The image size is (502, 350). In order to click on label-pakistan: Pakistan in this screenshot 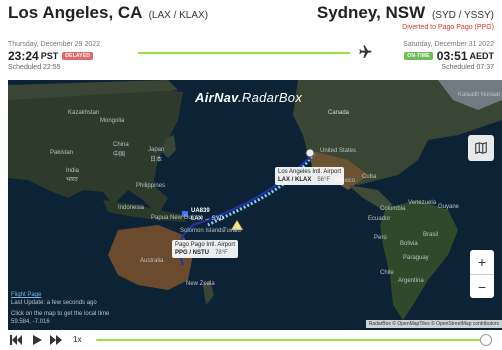, I will do `click(62, 153)`.